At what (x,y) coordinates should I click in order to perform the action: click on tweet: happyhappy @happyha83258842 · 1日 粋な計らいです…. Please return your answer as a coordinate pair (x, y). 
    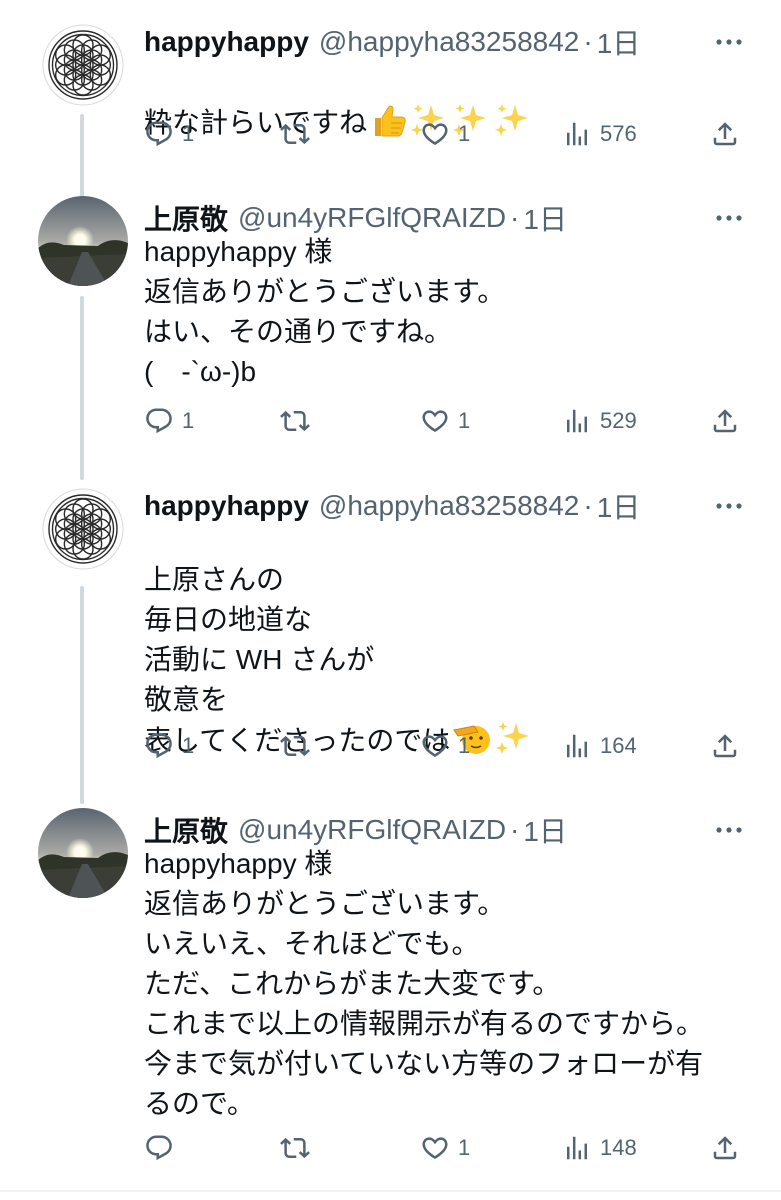
    Looking at the image, I should click on (390, 100).